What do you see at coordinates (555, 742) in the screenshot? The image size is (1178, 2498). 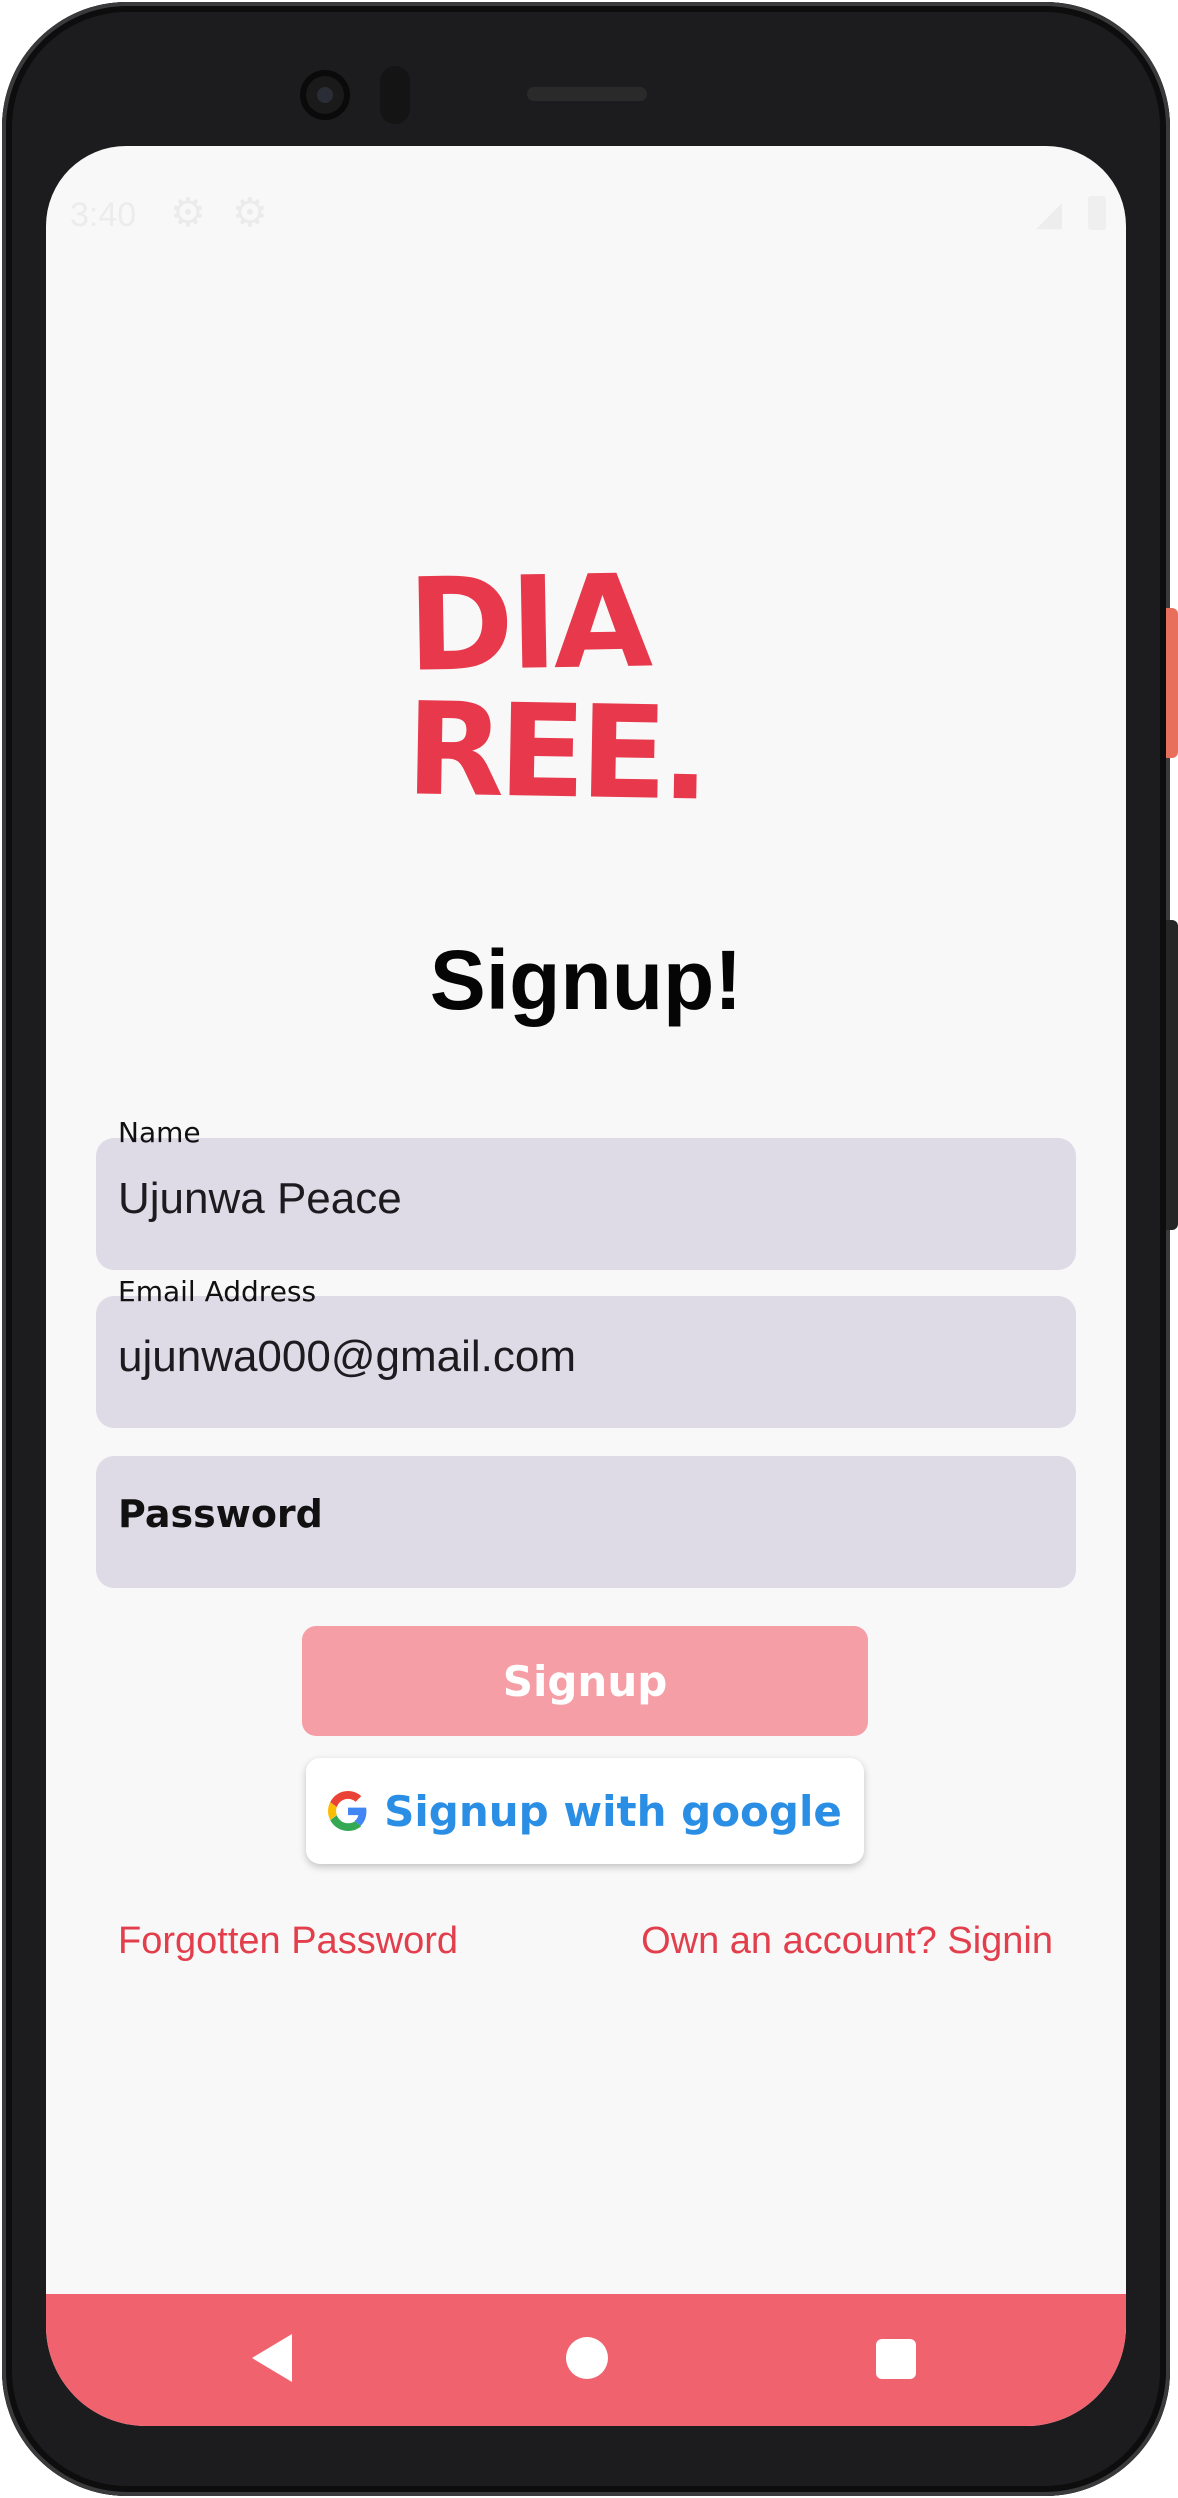 I see `logo-line-2: REE.` at bounding box center [555, 742].